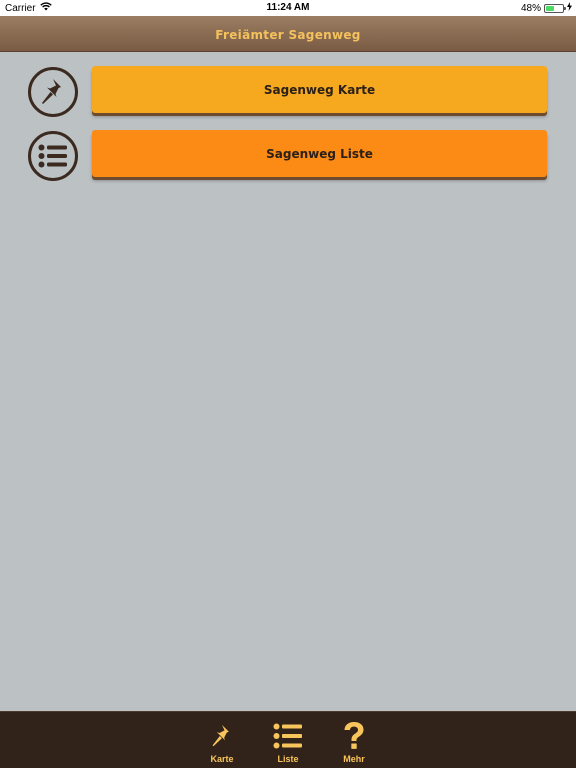 This screenshot has width=576, height=768. I want to click on menu-row-liste: Sagenweg Liste, so click(288, 155).